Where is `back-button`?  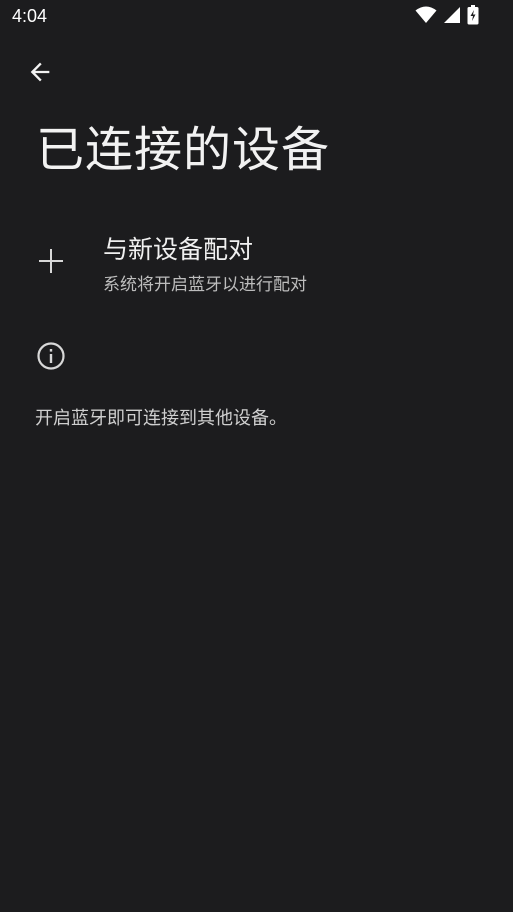
back-button is located at coordinates (40, 74).